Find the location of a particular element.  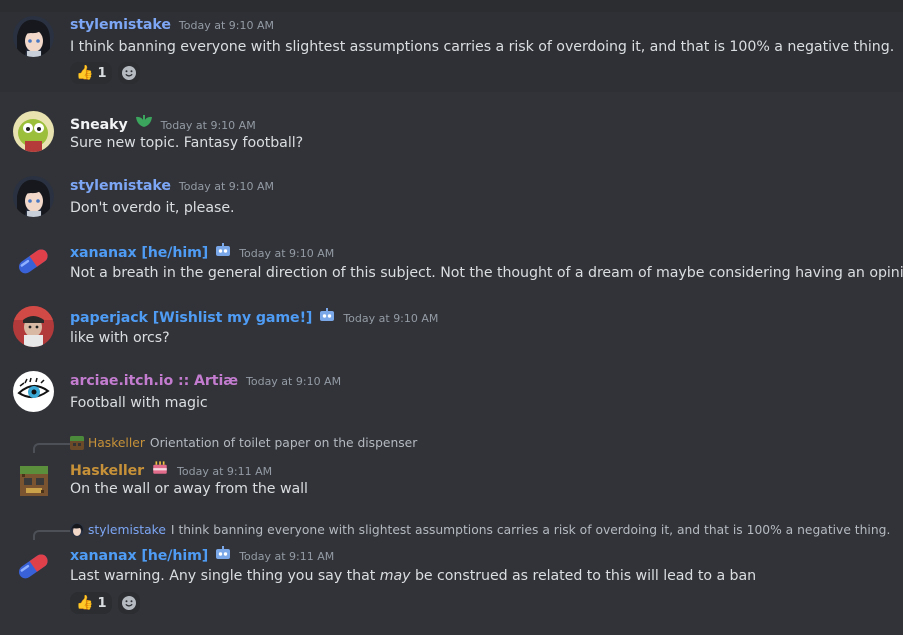

message-text: like with orcs? is located at coordinates (120, 338).